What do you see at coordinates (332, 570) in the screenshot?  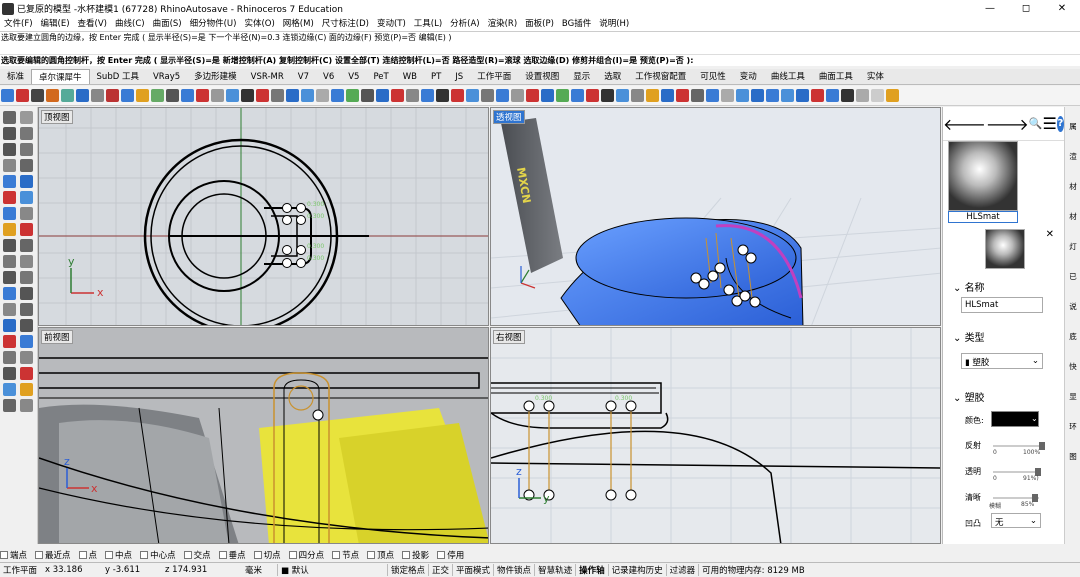 I see `status-layer: ■ 默认` at bounding box center [332, 570].